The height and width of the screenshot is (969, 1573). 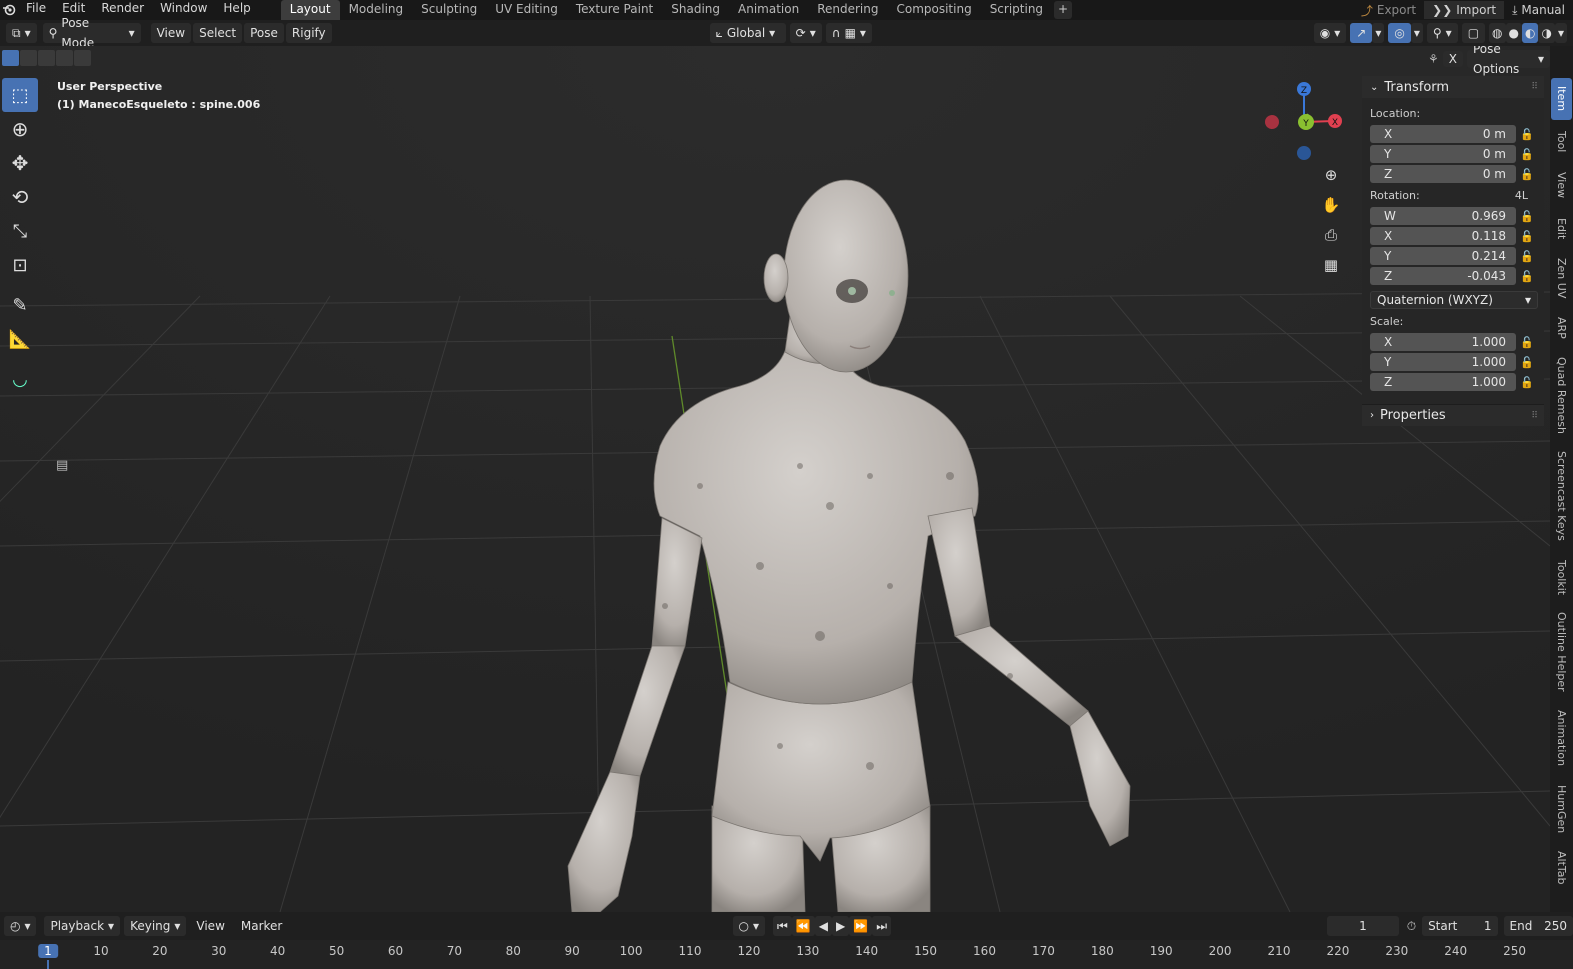 I want to click on menu-view: View, so click(x=171, y=33).